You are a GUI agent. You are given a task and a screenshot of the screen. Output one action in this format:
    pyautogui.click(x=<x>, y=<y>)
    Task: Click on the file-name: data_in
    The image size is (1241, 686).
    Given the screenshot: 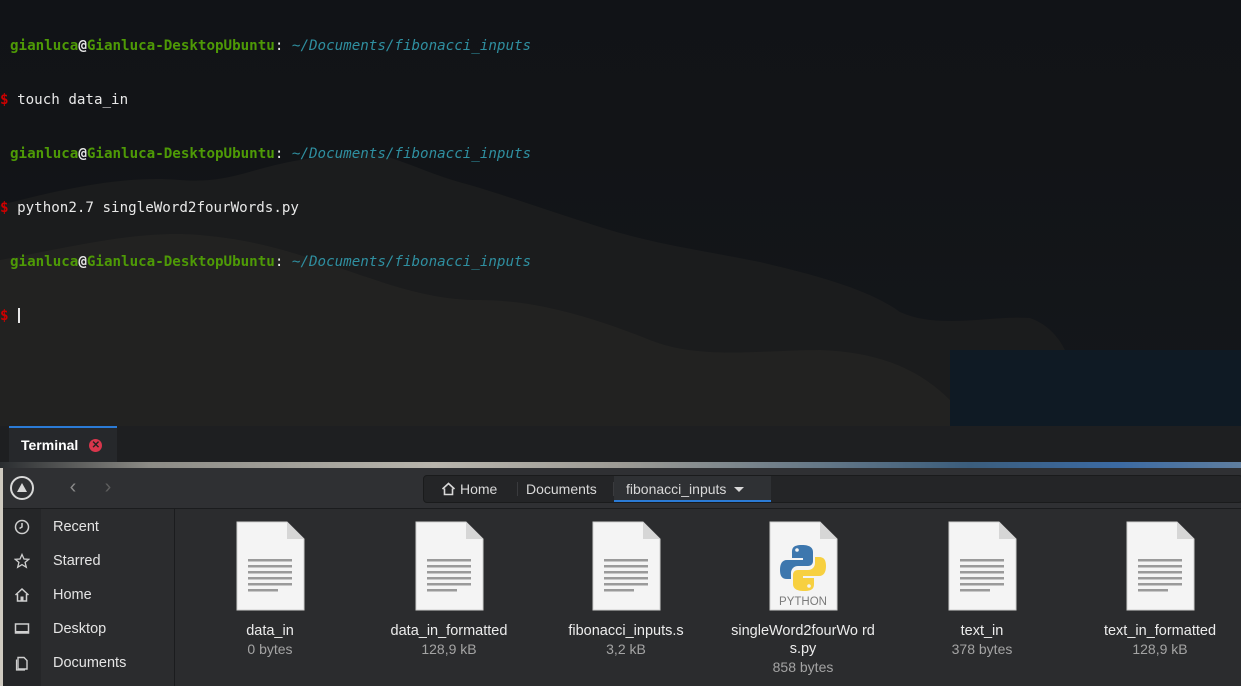 What is the action you would take?
    pyautogui.click(x=270, y=631)
    